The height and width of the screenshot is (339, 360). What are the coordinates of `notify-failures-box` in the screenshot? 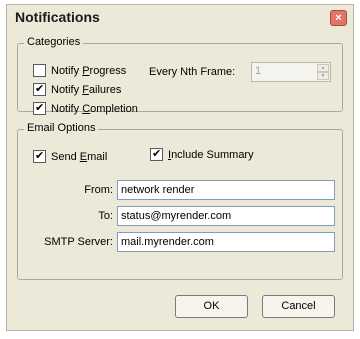 It's located at (39, 89).